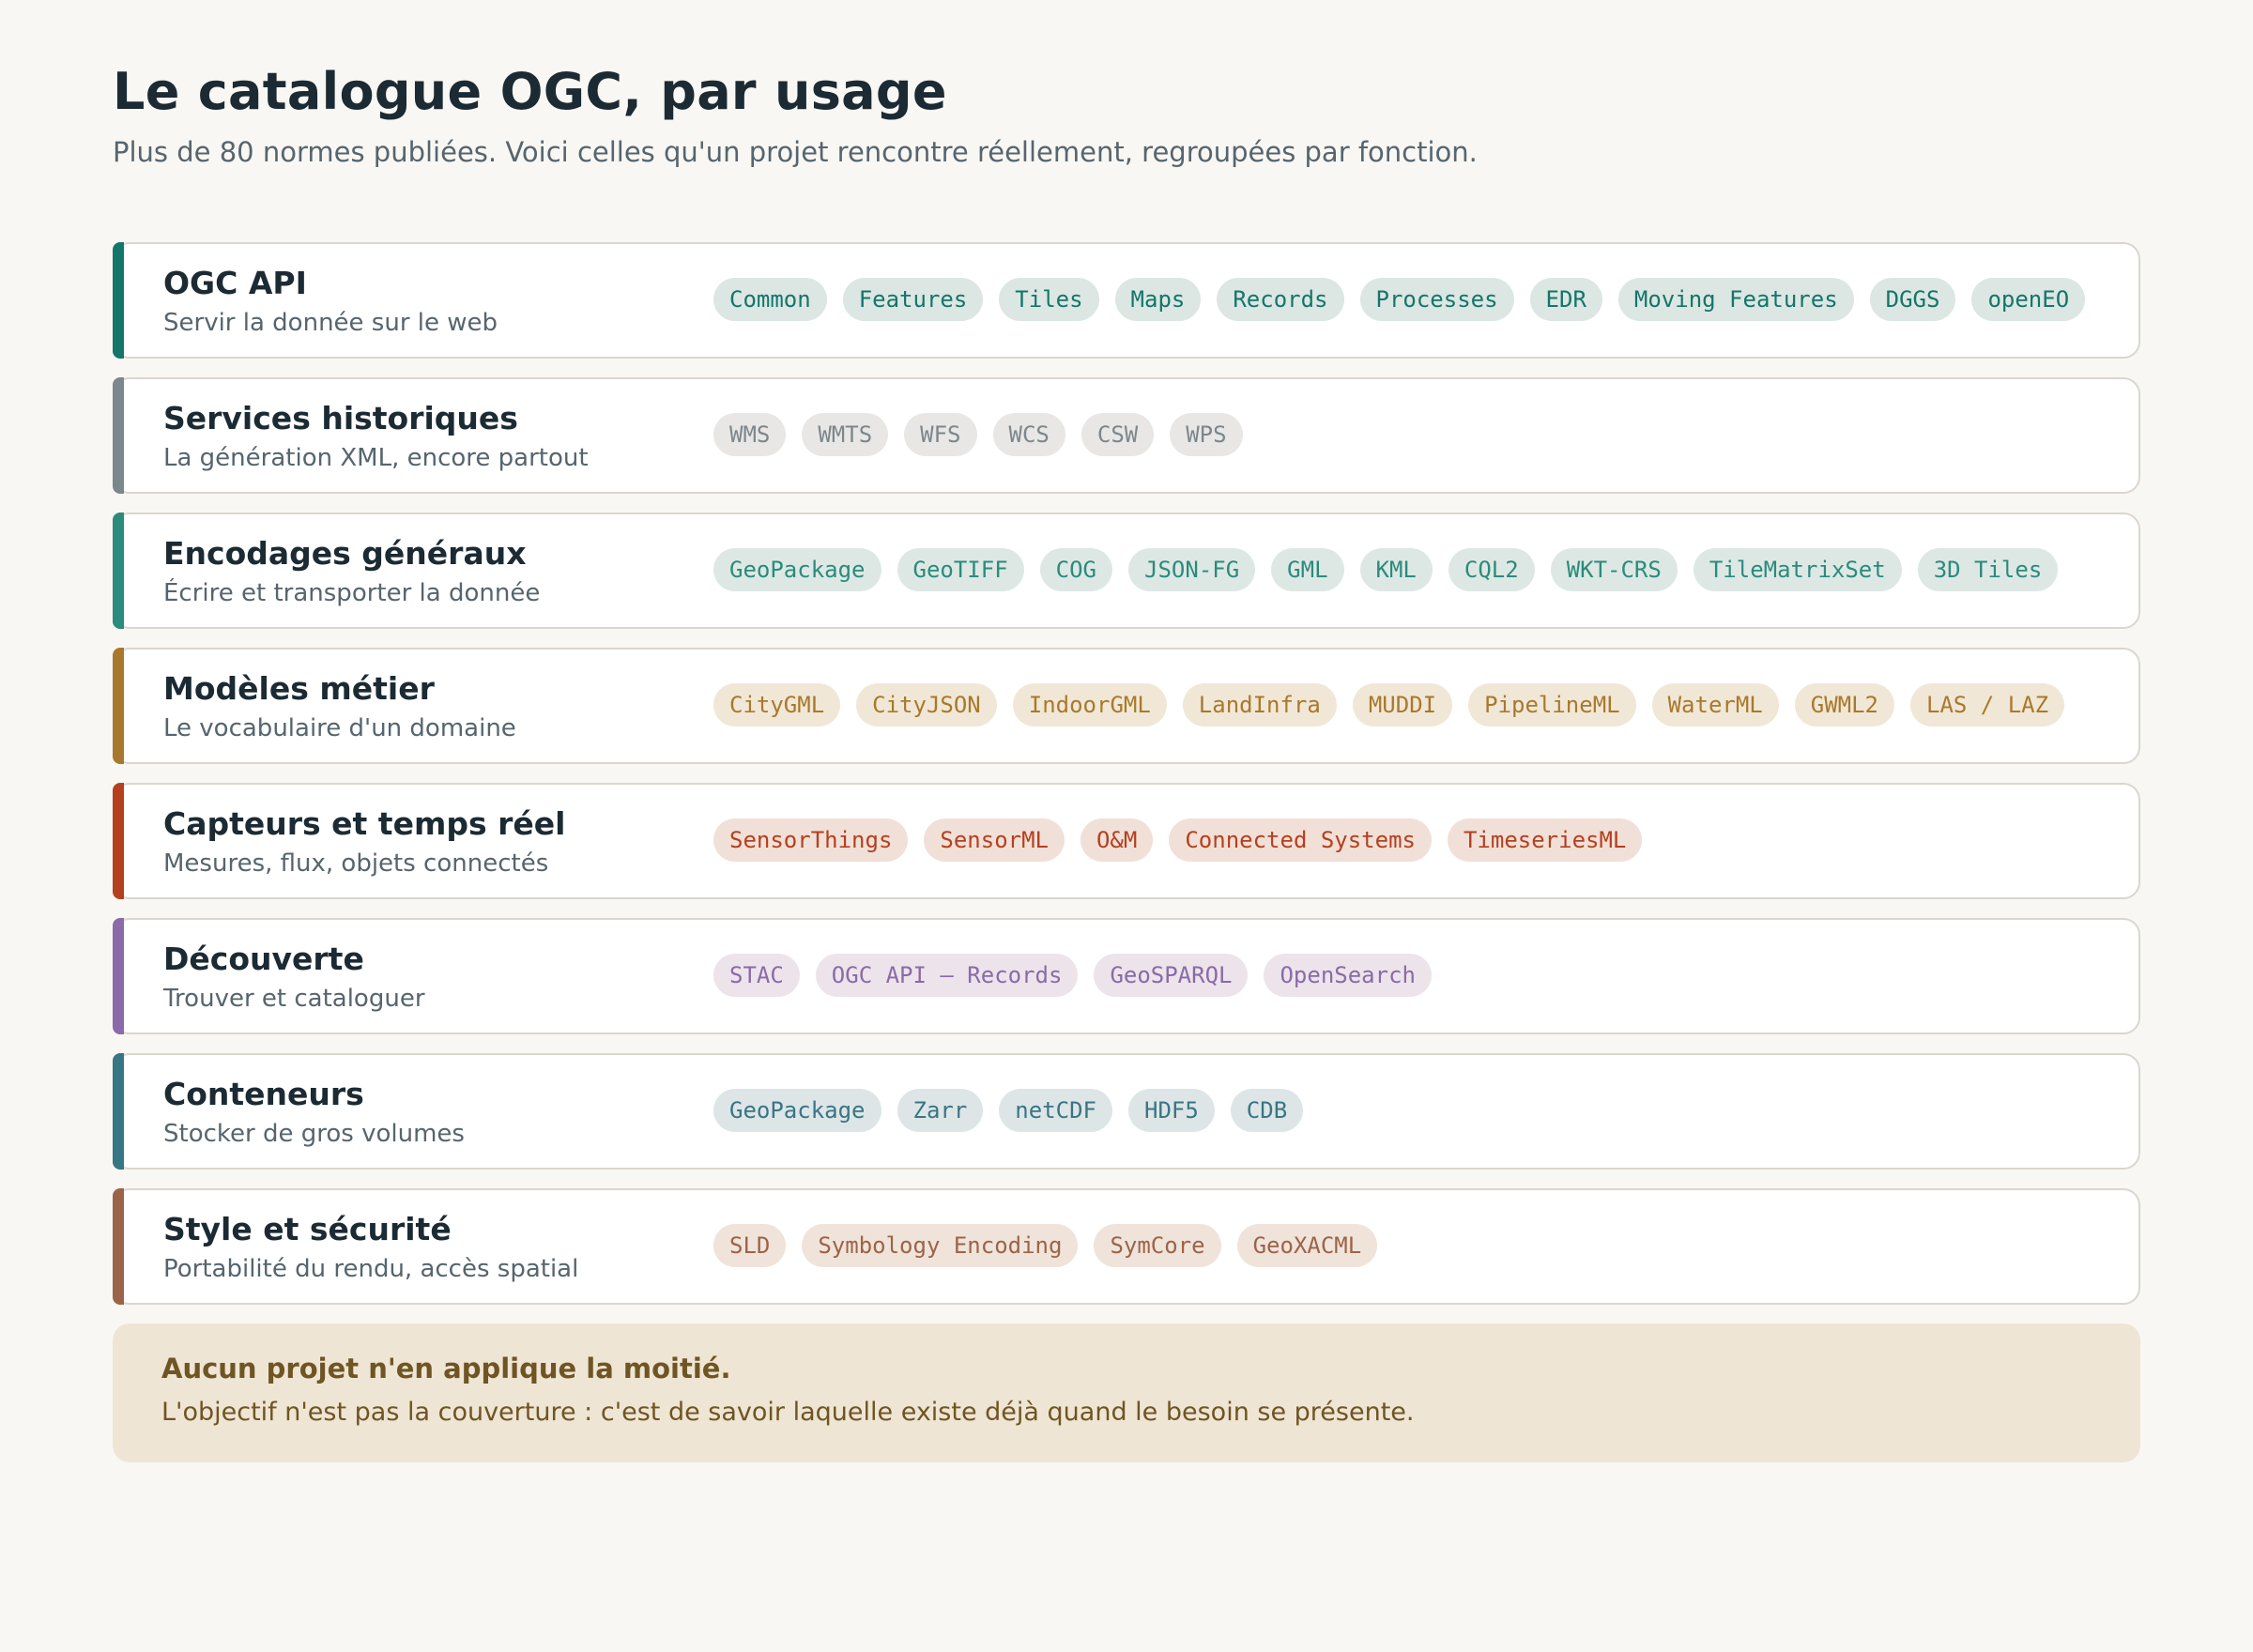 This screenshot has width=2253, height=1652. What do you see at coordinates (1076, 569) in the screenshot?
I see `standard-tag: COG` at bounding box center [1076, 569].